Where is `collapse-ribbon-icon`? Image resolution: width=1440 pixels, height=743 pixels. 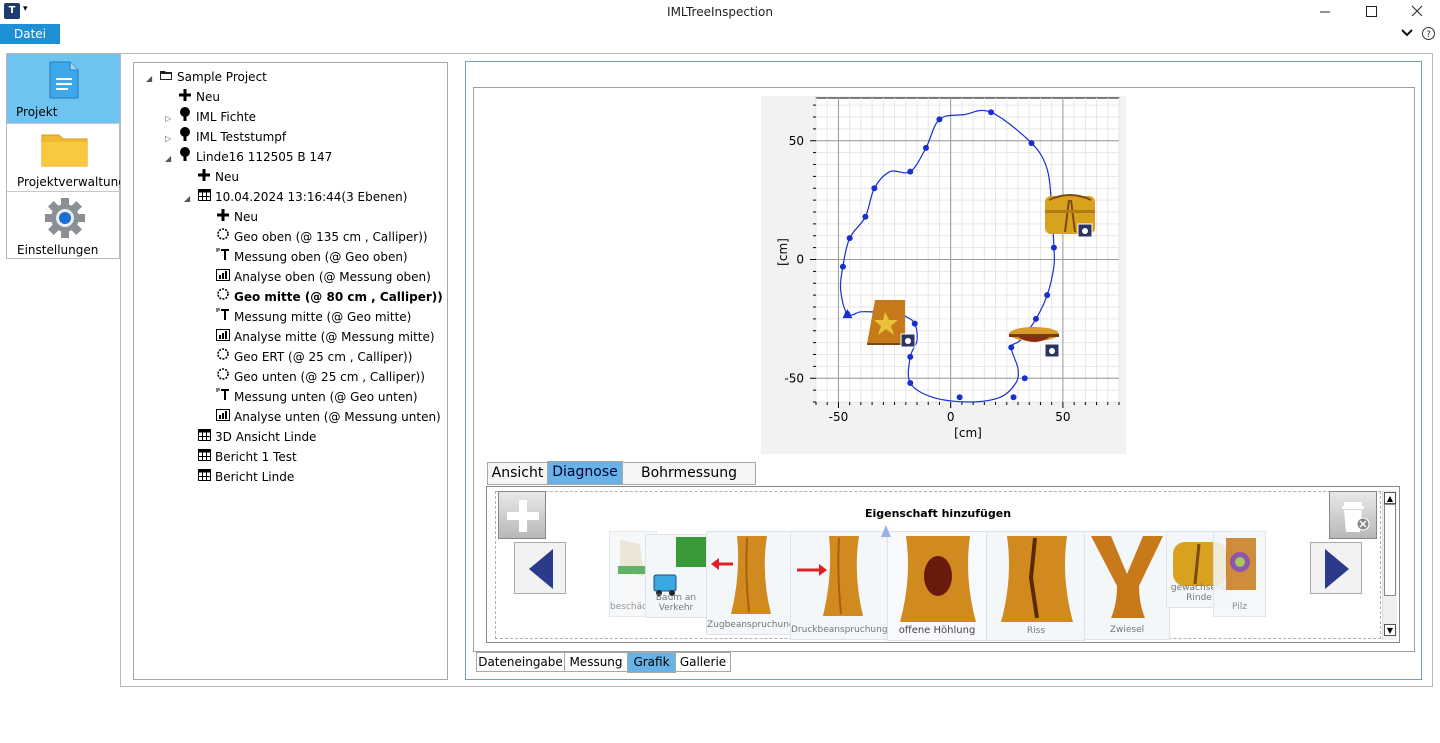
collapse-ribbon-icon is located at coordinates (1407, 35).